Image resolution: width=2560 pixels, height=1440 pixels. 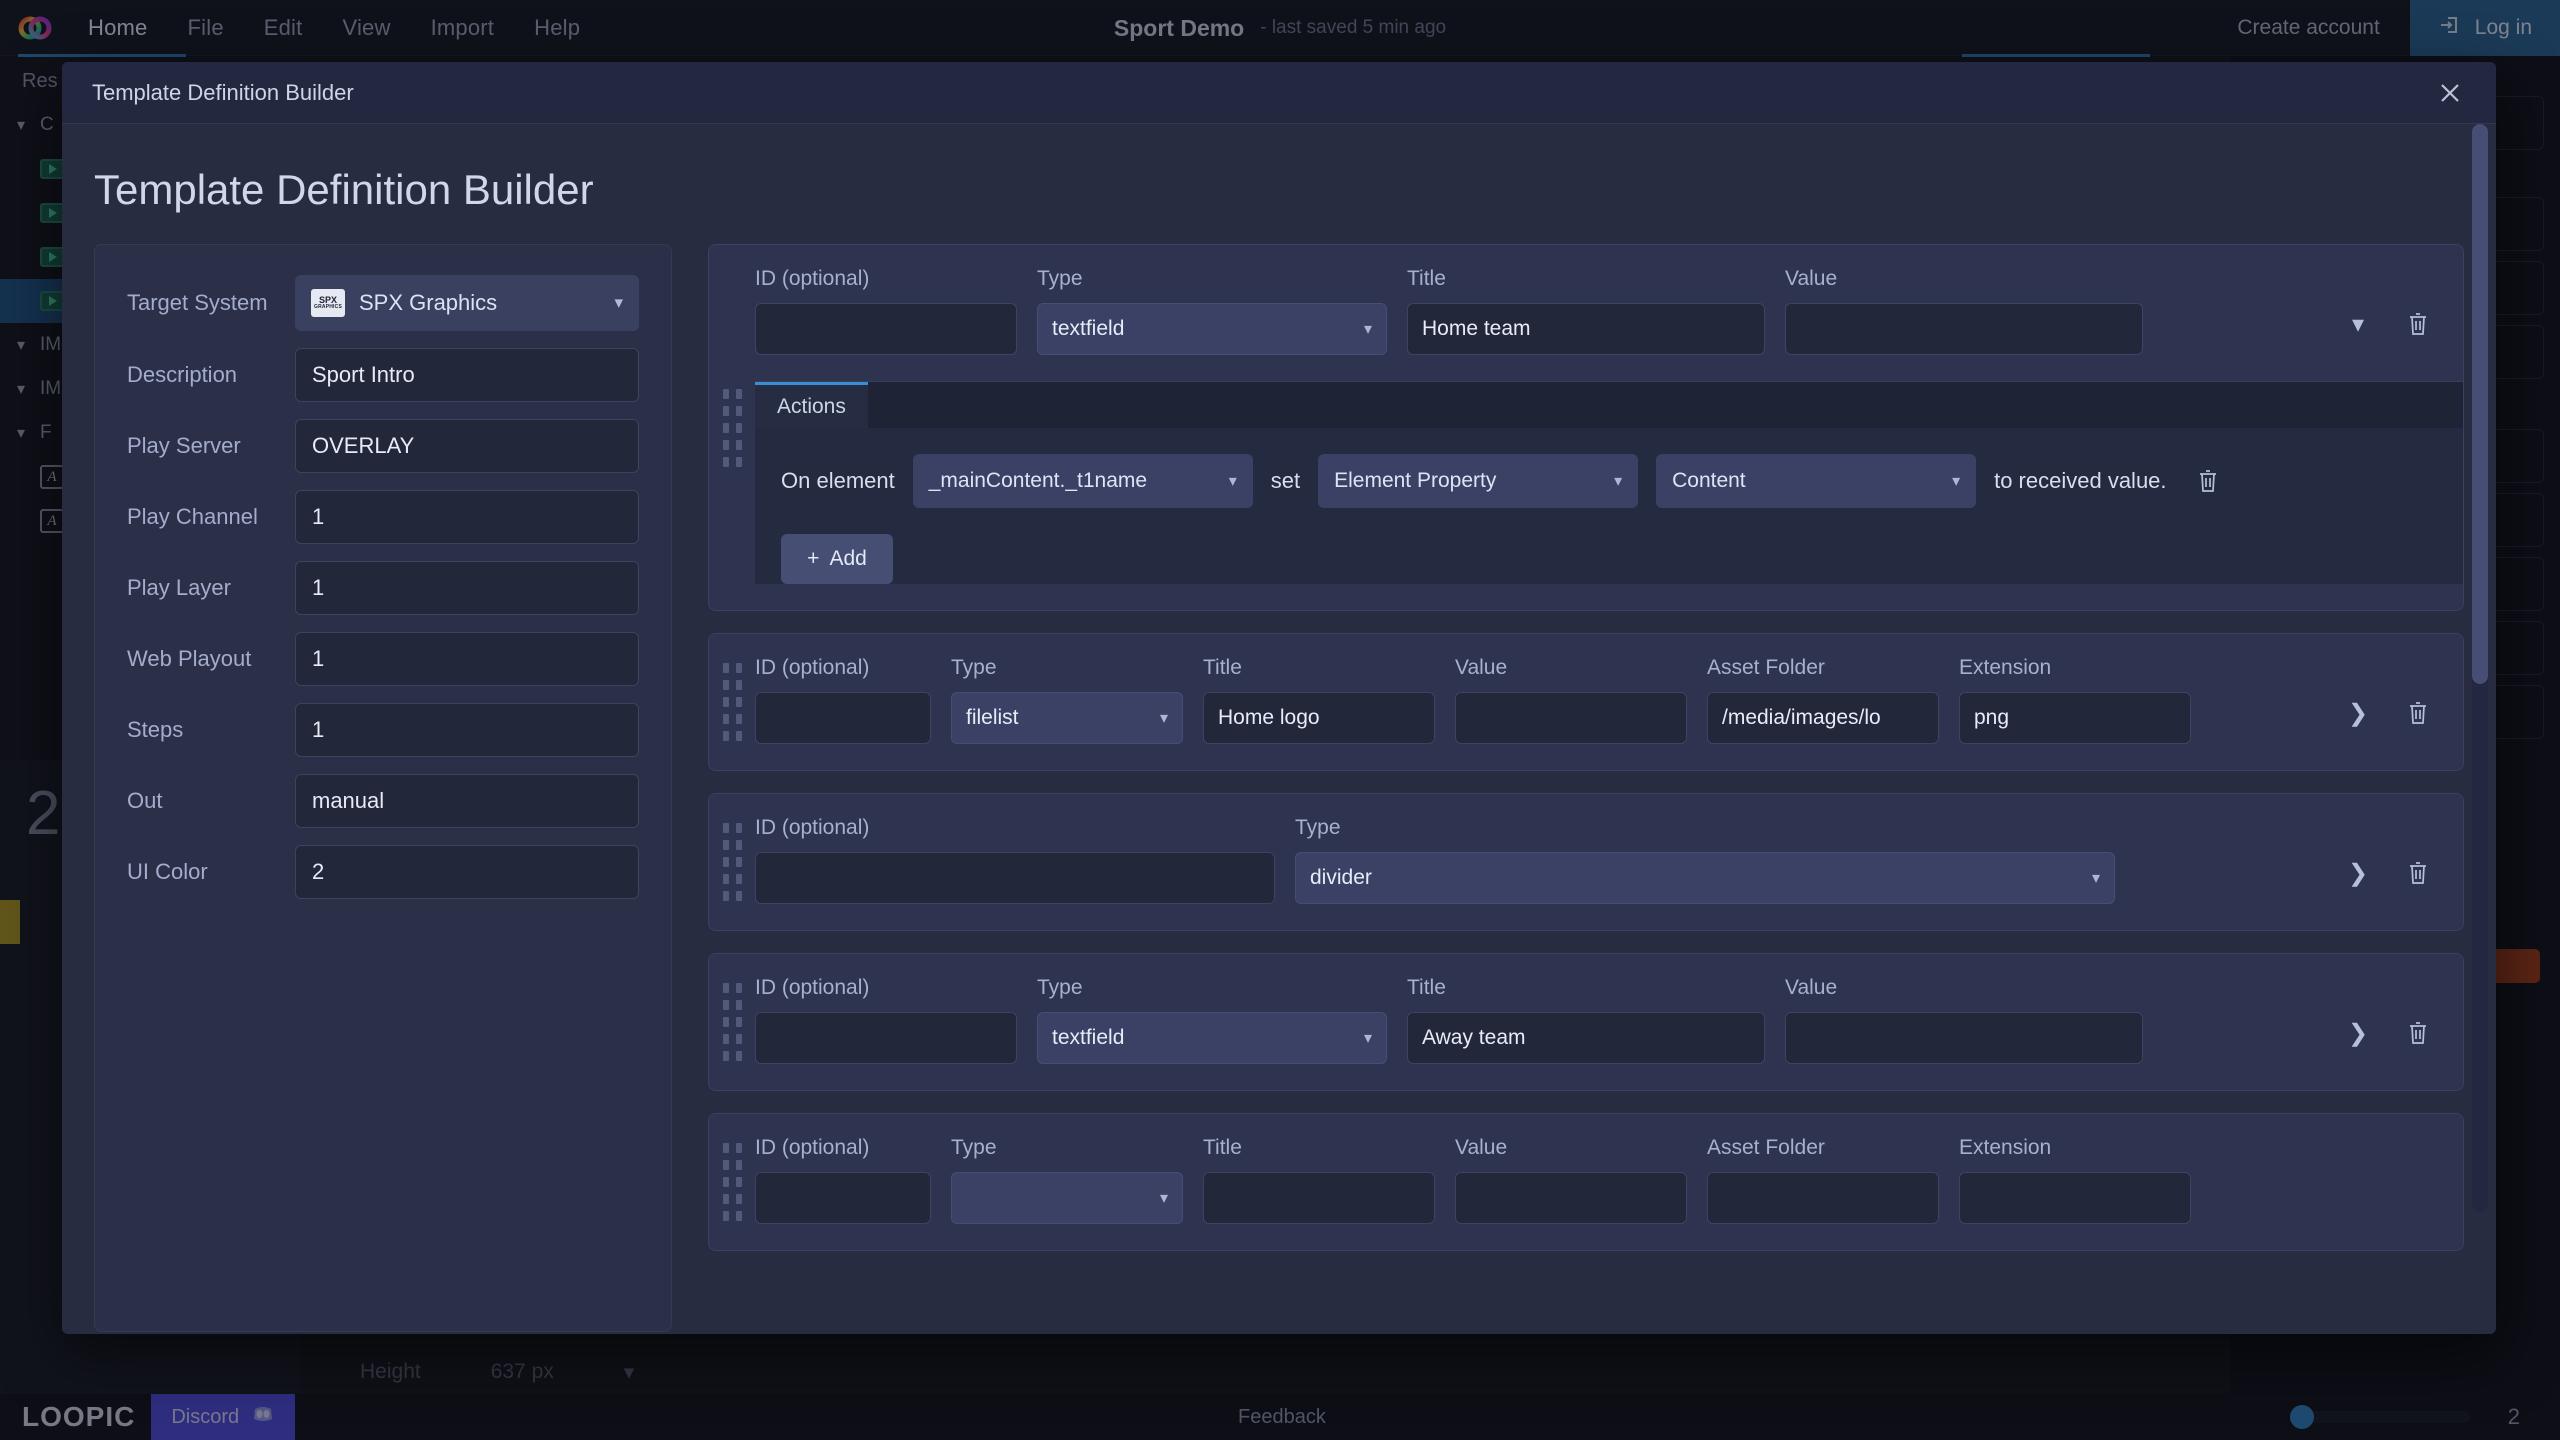 What do you see at coordinates (1088, 328) in the screenshot?
I see `type-select-value: textfield` at bounding box center [1088, 328].